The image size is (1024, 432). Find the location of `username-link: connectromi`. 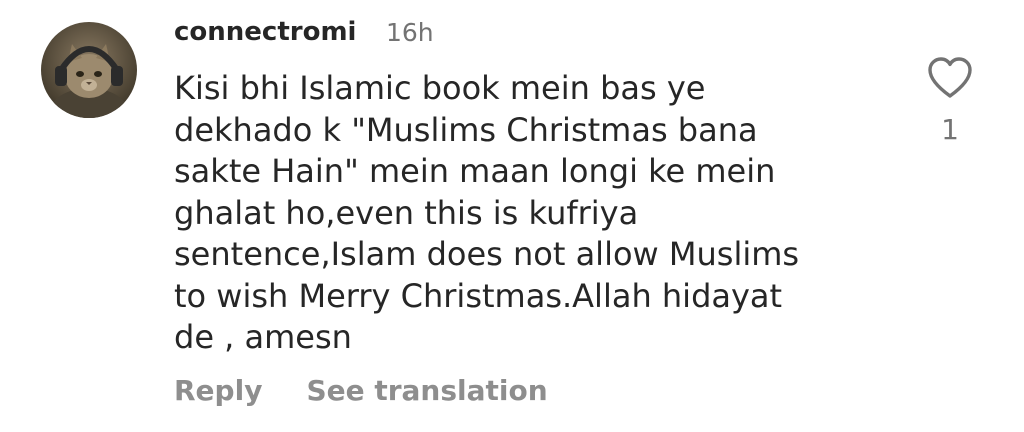

username-link: connectromi is located at coordinates (265, 32).